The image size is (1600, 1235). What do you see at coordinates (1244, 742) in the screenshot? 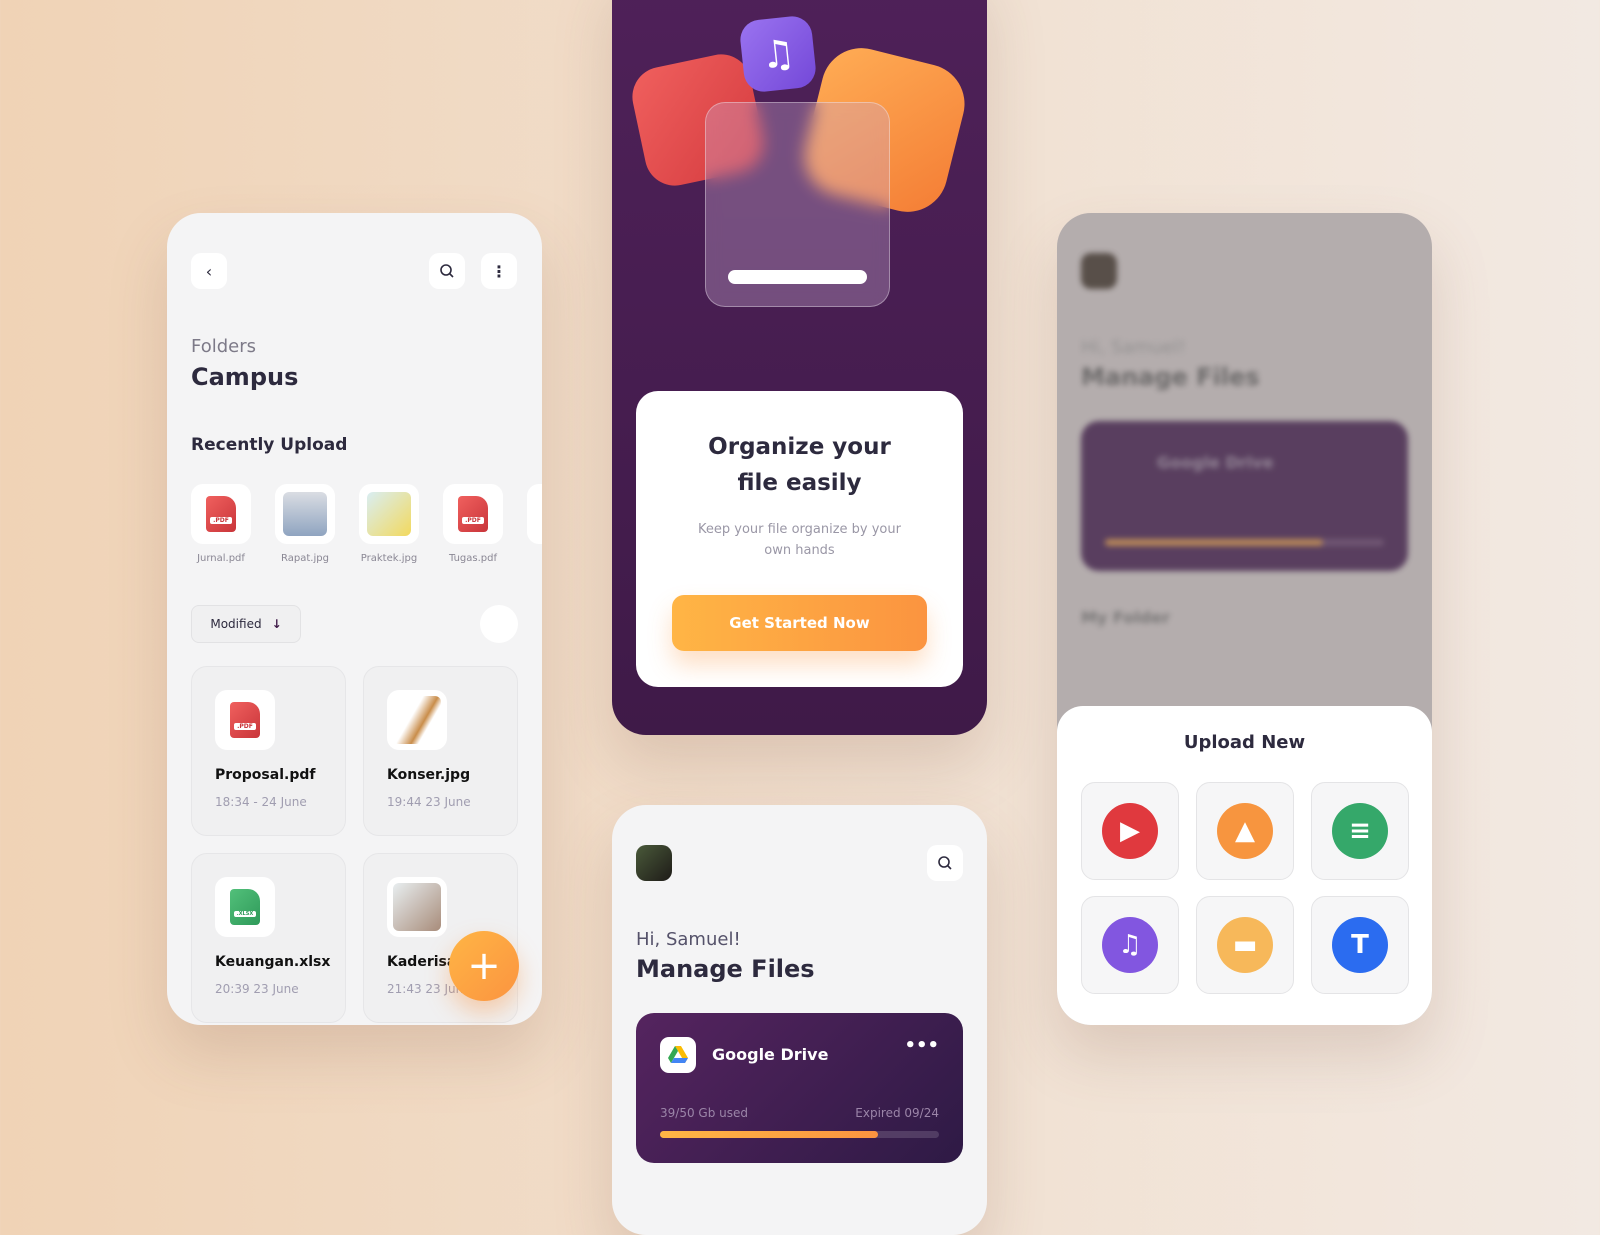
I see `upload-title: Upload New` at bounding box center [1244, 742].